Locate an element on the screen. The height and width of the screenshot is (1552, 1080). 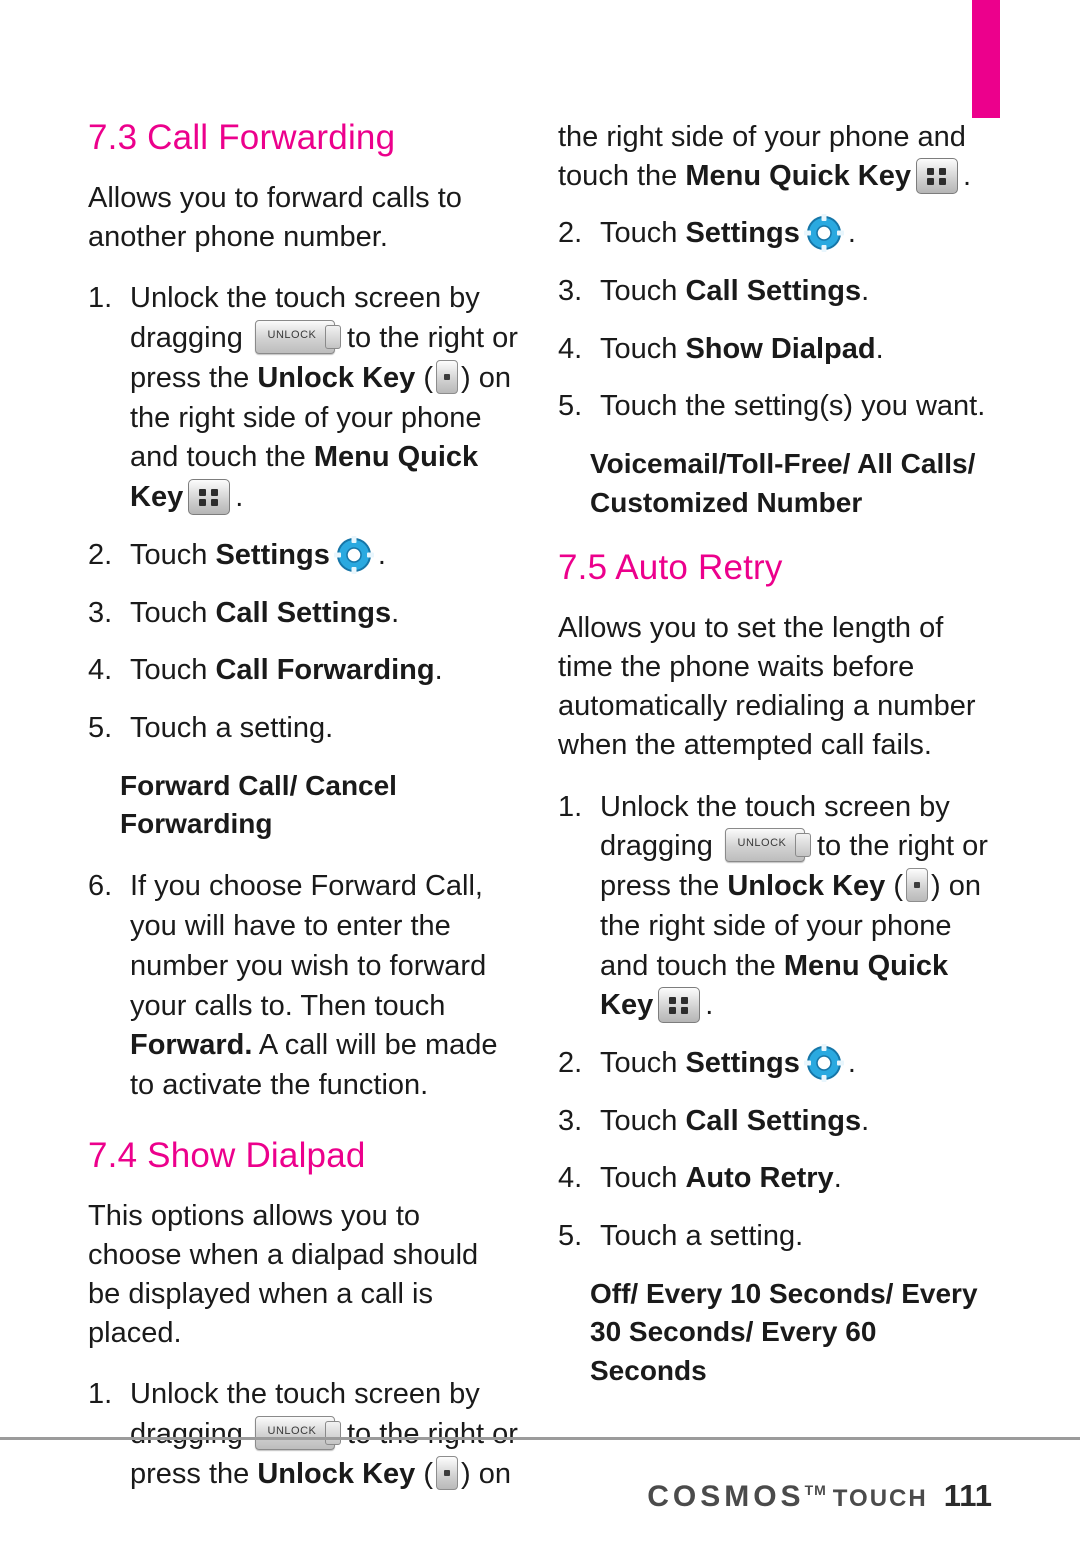
list-item: 4. Touch Auto Retry. is located at coordinates (773, 1179).